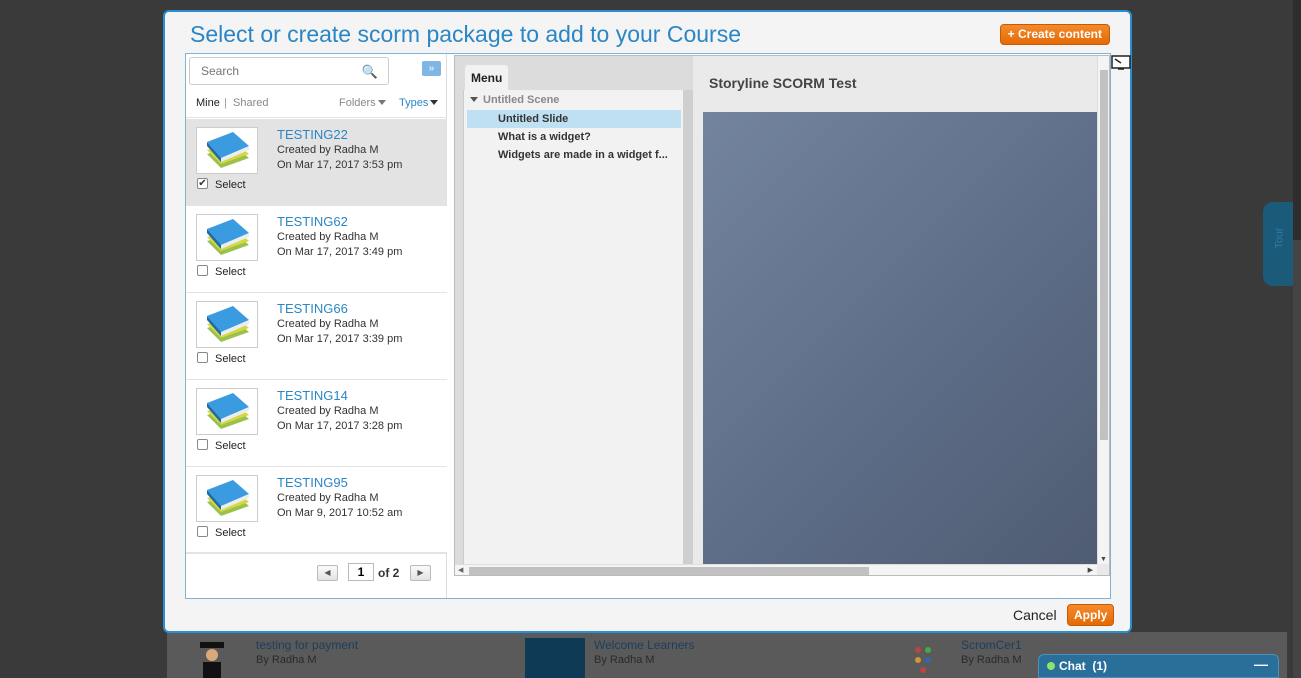  Describe the element at coordinates (202, 183) in the screenshot. I see `select-checkbox: ✔` at that location.